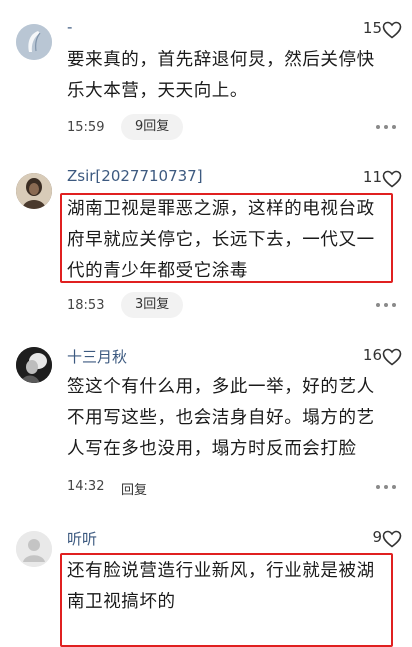  I want to click on reply-button: 回复, so click(134, 488).